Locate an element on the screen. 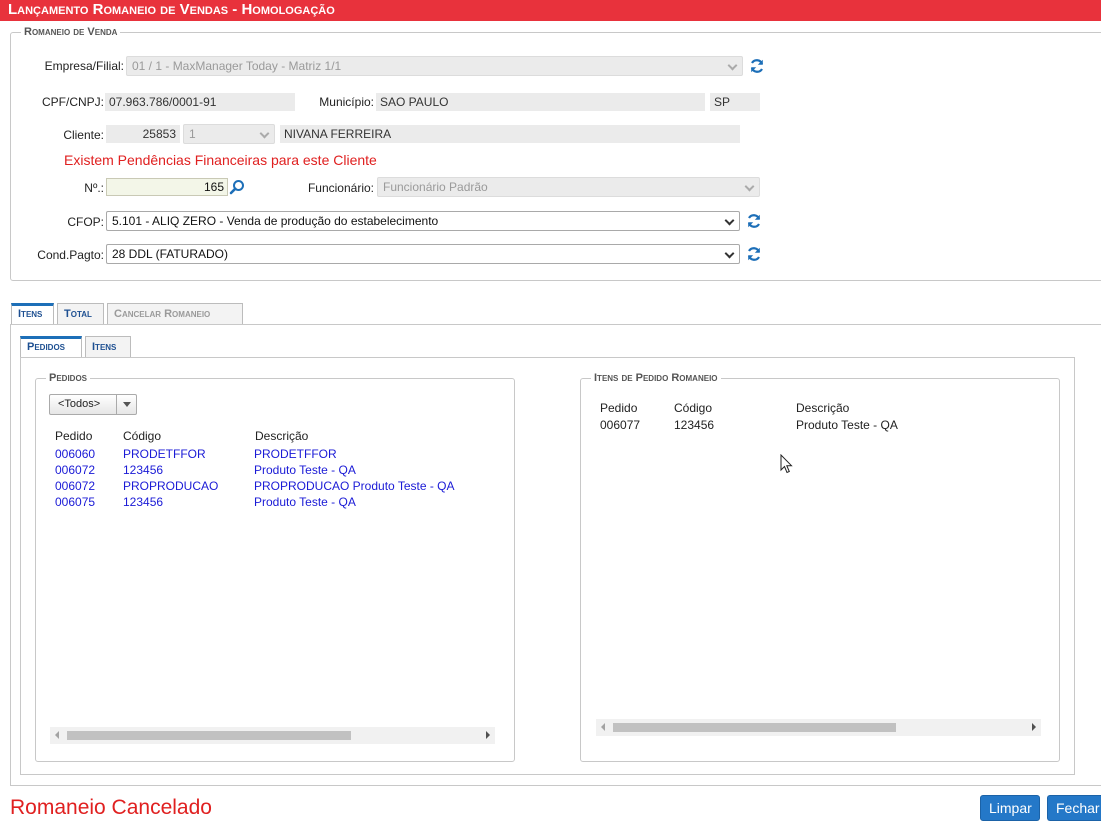 This screenshot has width=1101, height=834. row-codigo: PRODETFFOR is located at coordinates (164, 454).